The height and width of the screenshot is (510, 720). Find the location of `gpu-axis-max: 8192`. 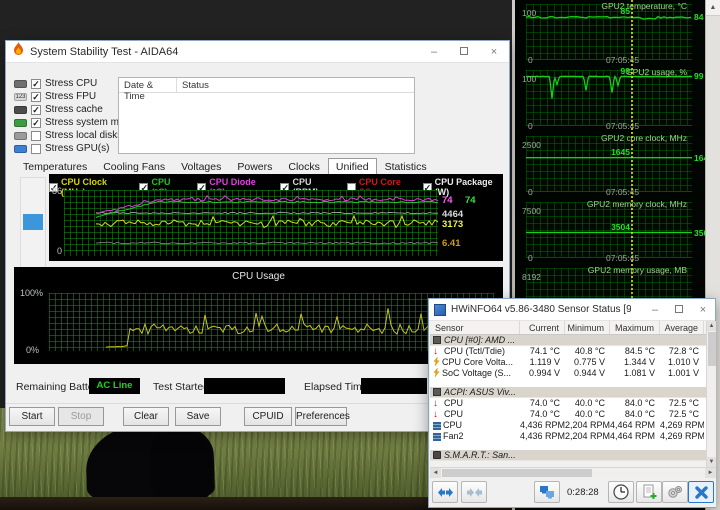

gpu-axis-max: 8192 is located at coordinates (531, 277).